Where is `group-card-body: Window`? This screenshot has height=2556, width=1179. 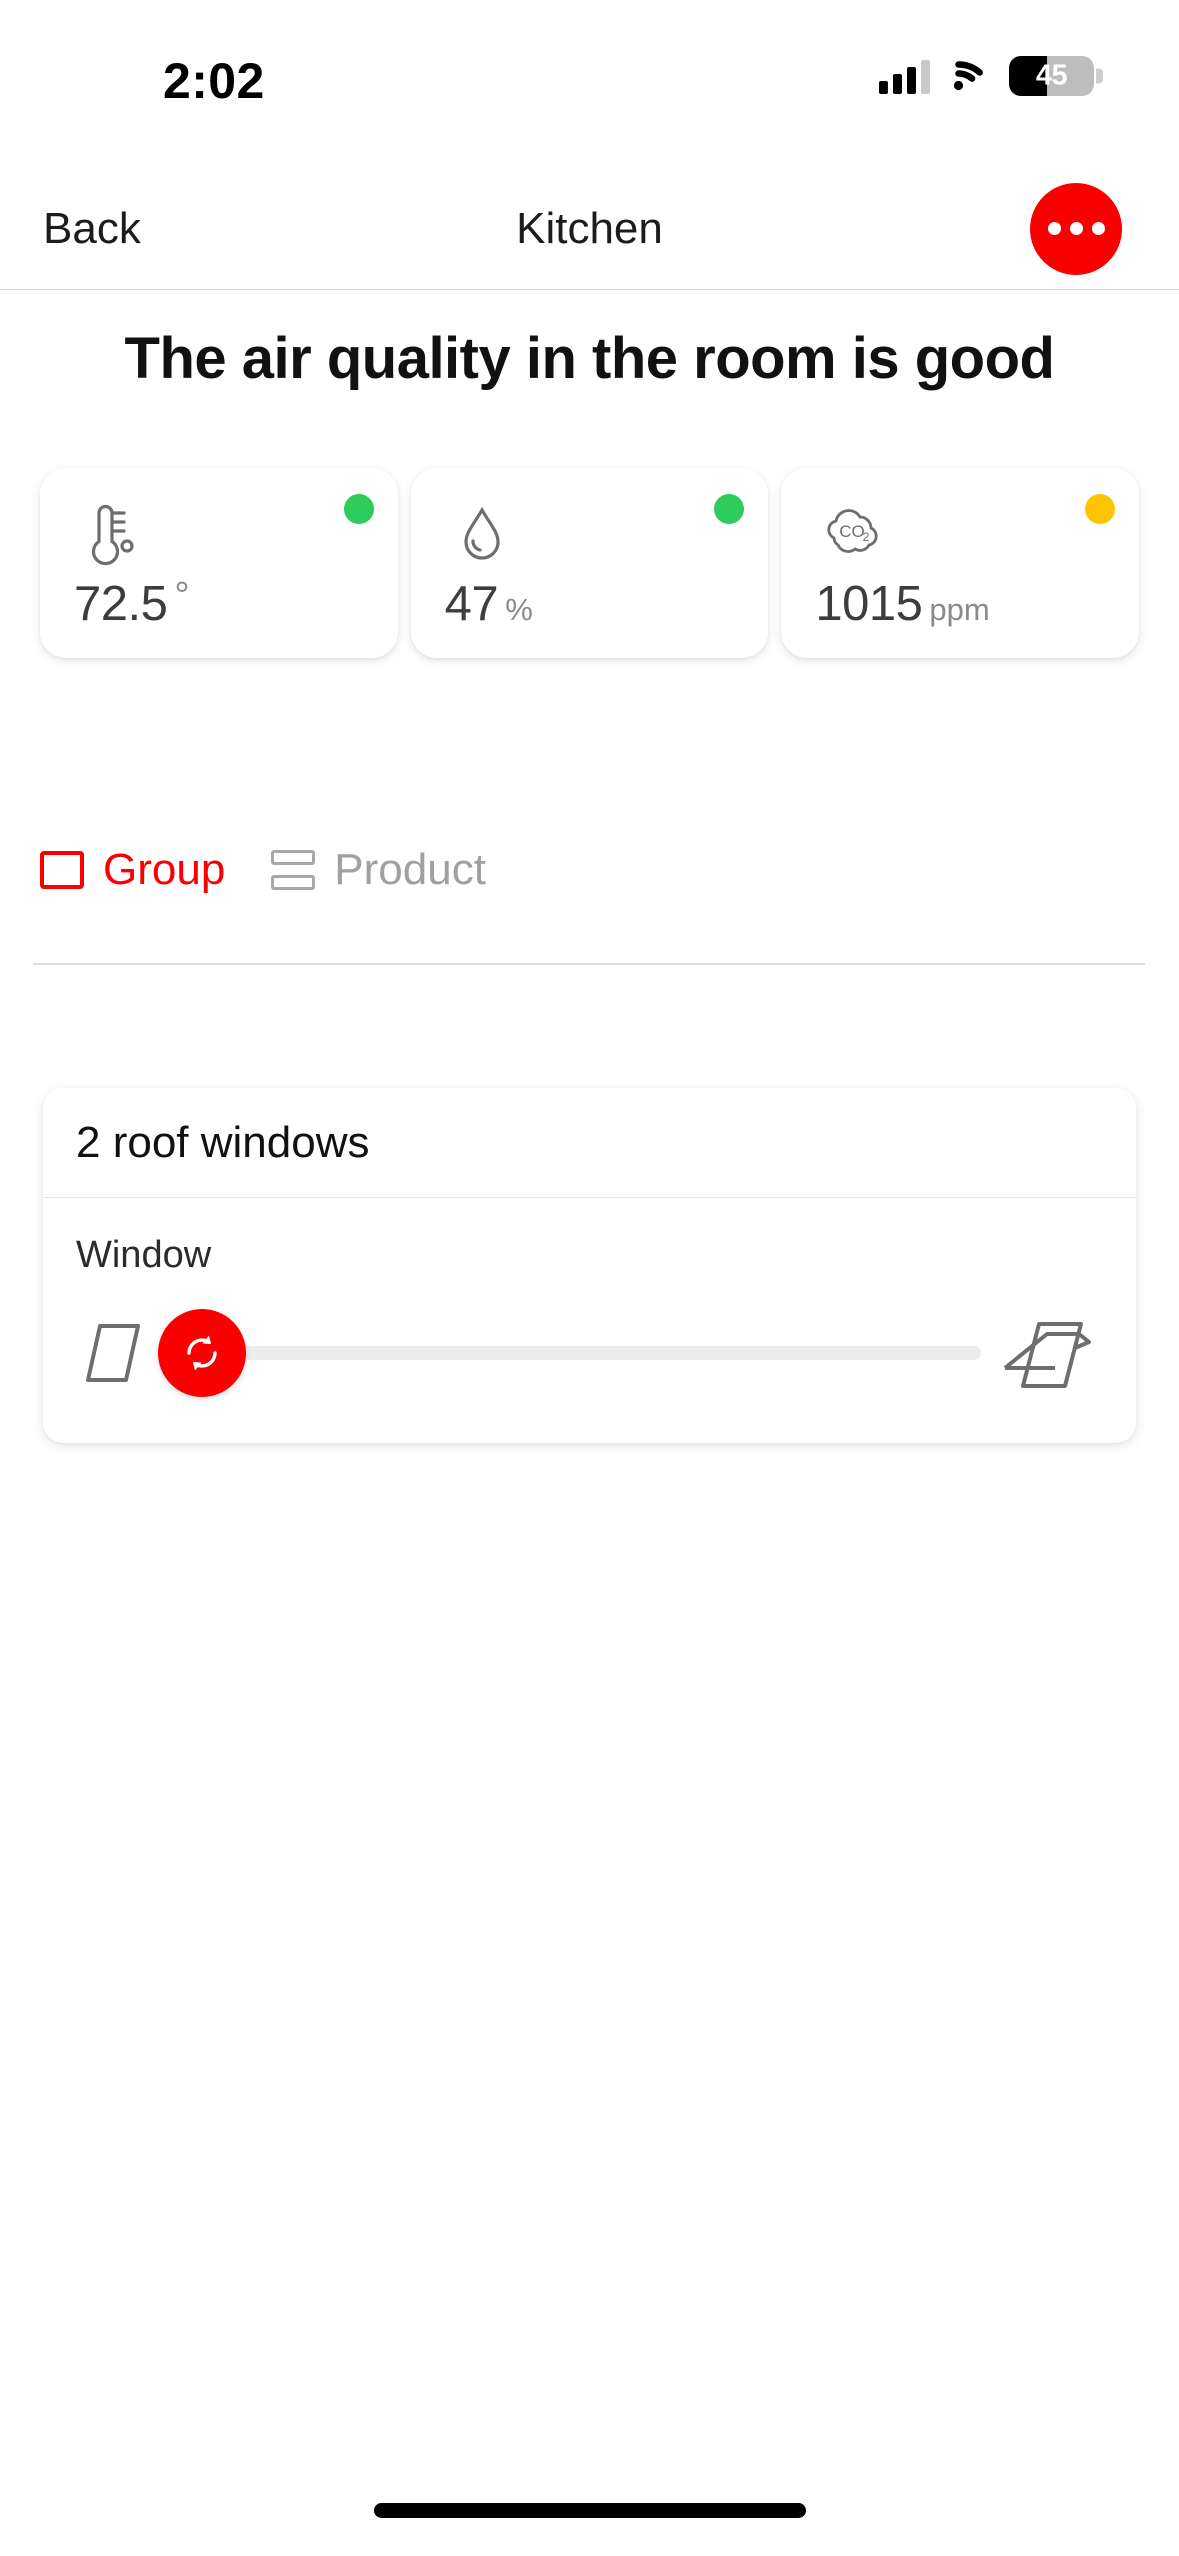 group-card-body: Window is located at coordinates (589, 1320).